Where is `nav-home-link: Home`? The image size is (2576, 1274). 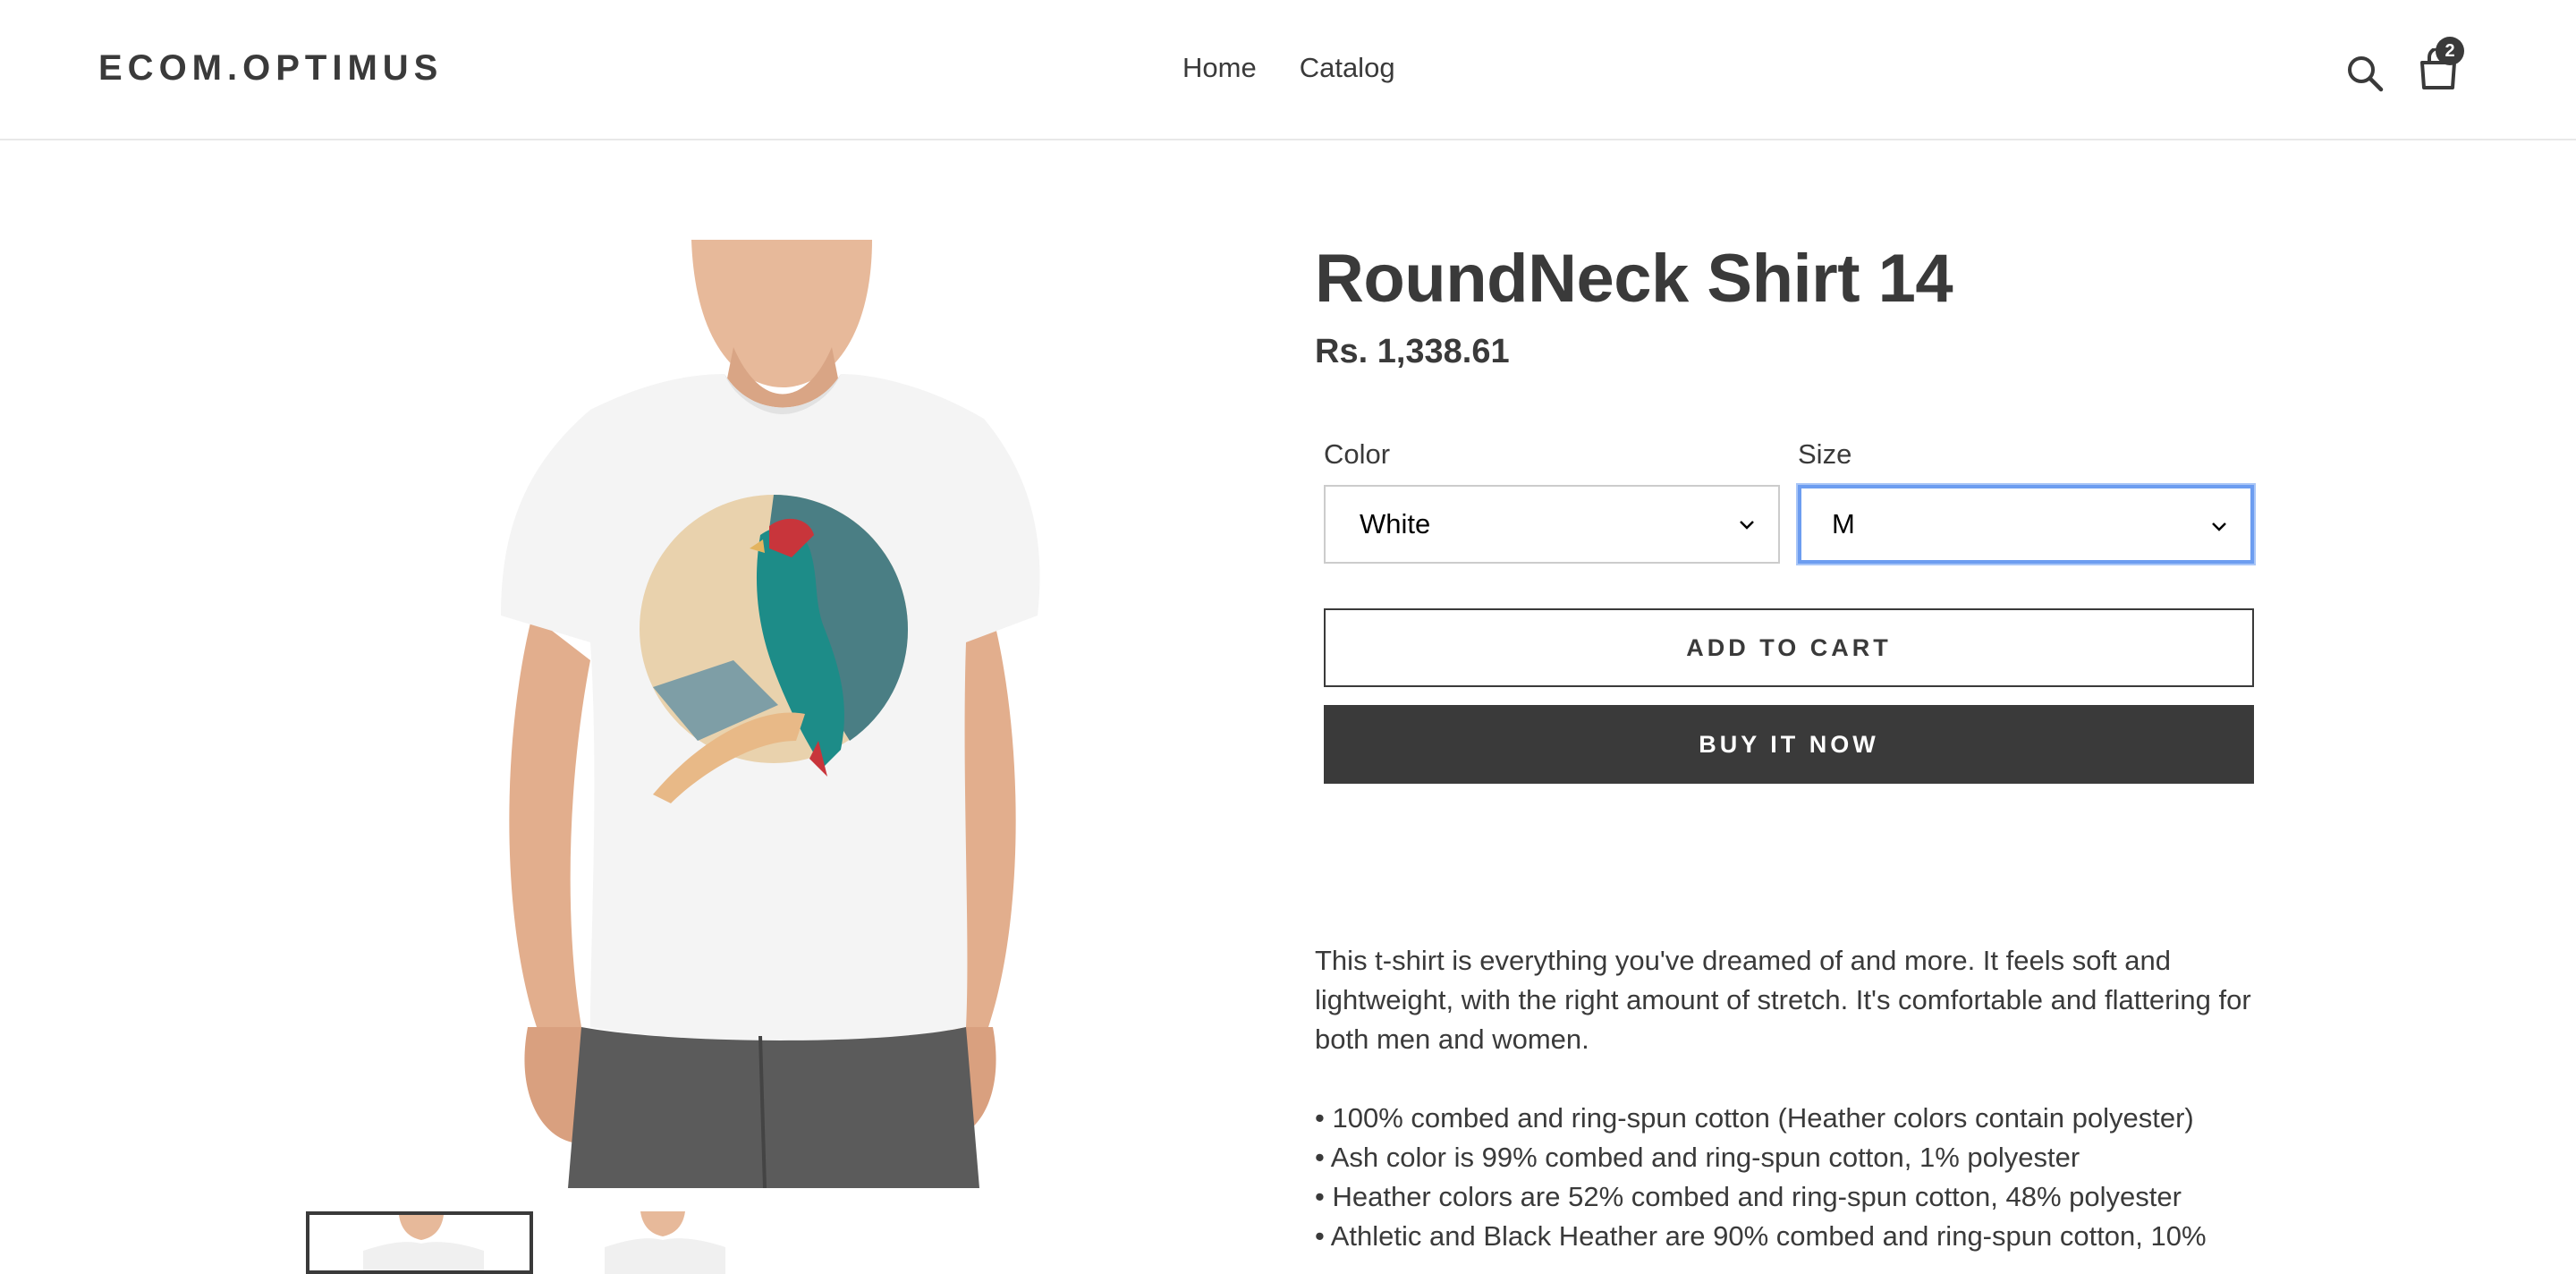 nav-home-link: Home is located at coordinates (1219, 68).